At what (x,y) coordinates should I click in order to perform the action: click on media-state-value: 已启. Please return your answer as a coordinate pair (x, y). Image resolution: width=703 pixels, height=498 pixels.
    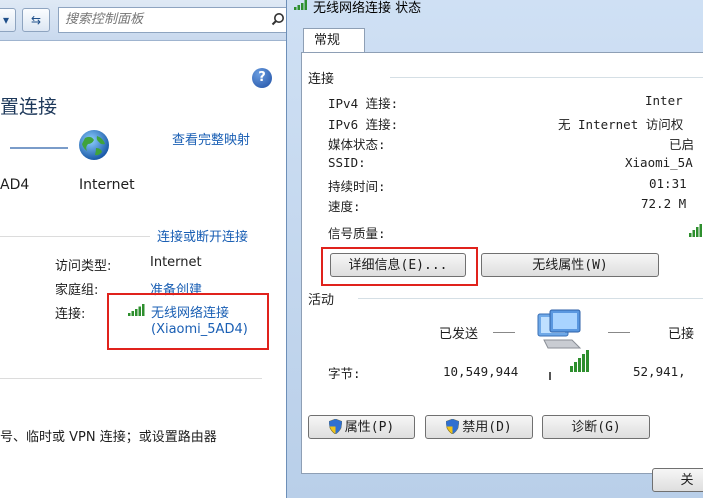
    Looking at the image, I should click on (682, 144).